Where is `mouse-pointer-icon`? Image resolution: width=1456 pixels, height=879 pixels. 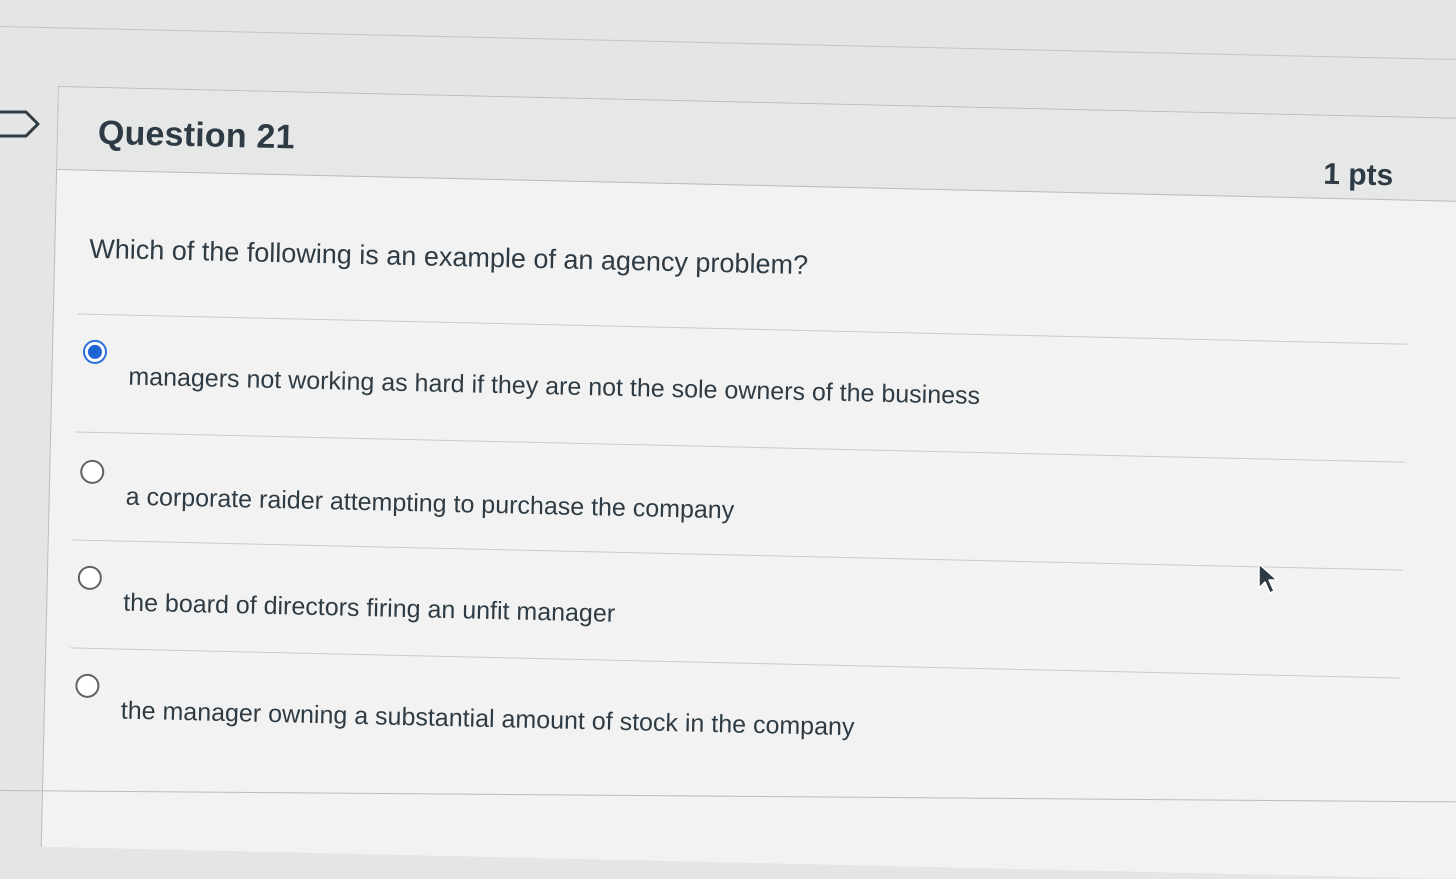
mouse-pointer-icon is located at coordinates (1268, 578).